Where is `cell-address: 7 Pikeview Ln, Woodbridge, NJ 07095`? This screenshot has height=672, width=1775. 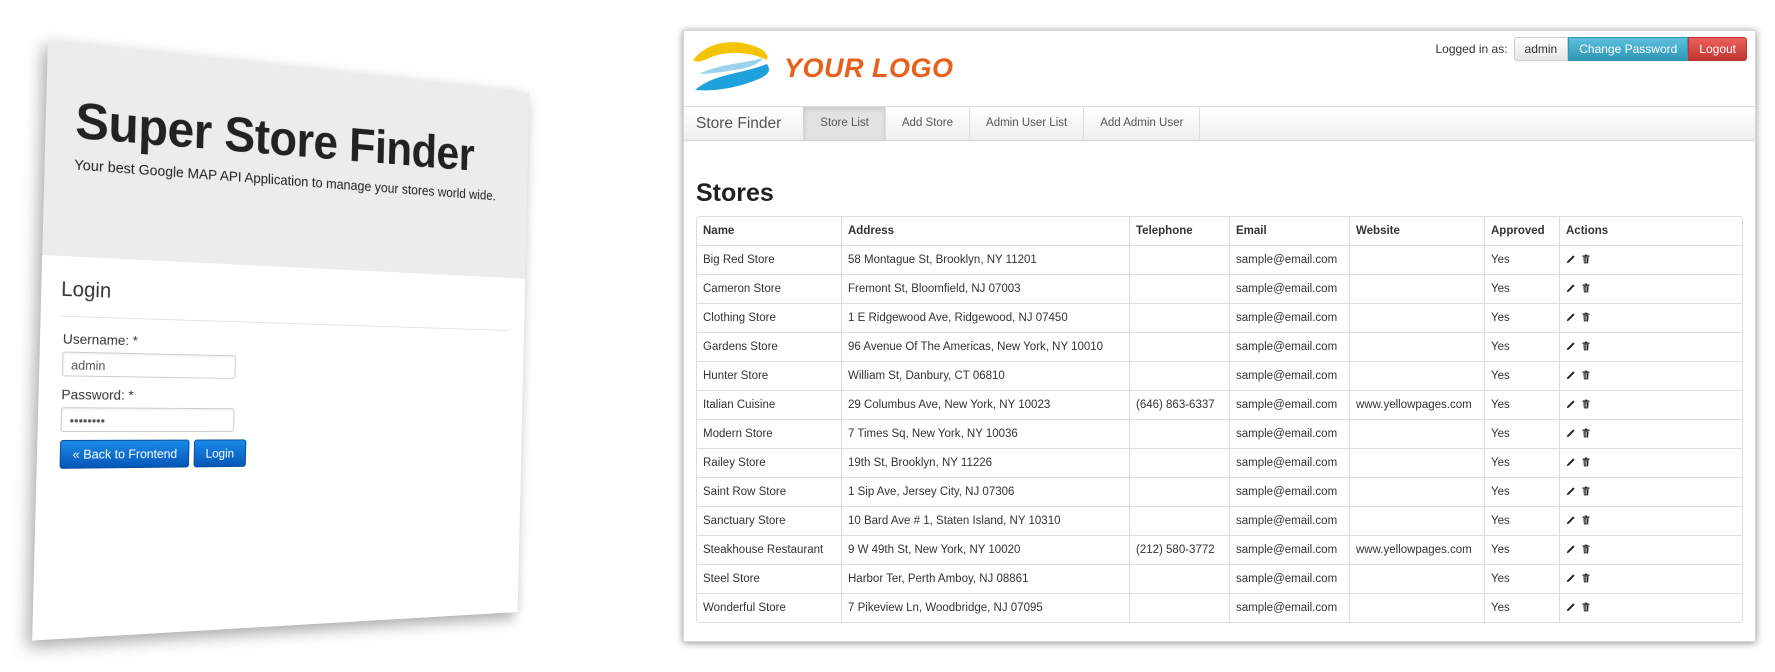
cell-address: 7 Pikeview Ln, Woodbridge, NJ 07095 is located at coordinates (985, 607).